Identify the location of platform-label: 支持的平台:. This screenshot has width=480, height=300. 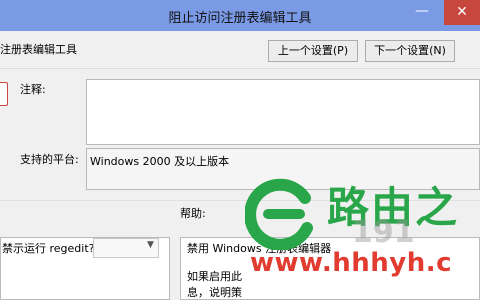
(49, 159).